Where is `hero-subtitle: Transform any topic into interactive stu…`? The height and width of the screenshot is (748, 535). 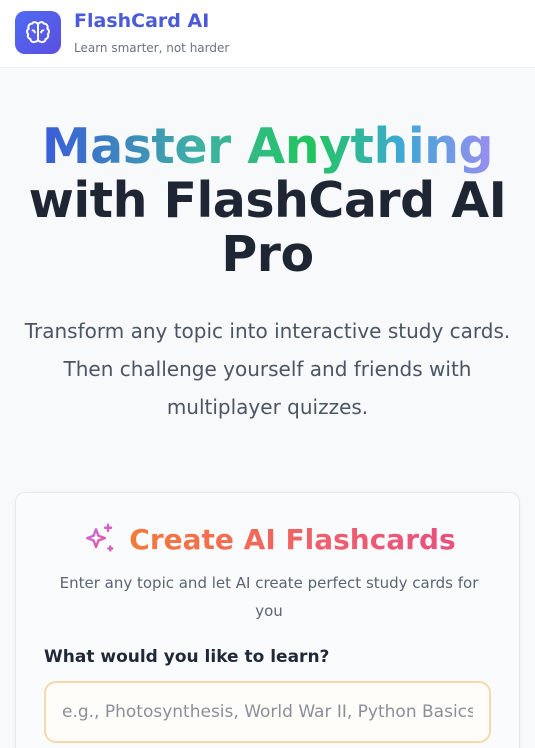 hero-subtitle: Transform any topic into interactive stu… is located at coordinates (267, 369).